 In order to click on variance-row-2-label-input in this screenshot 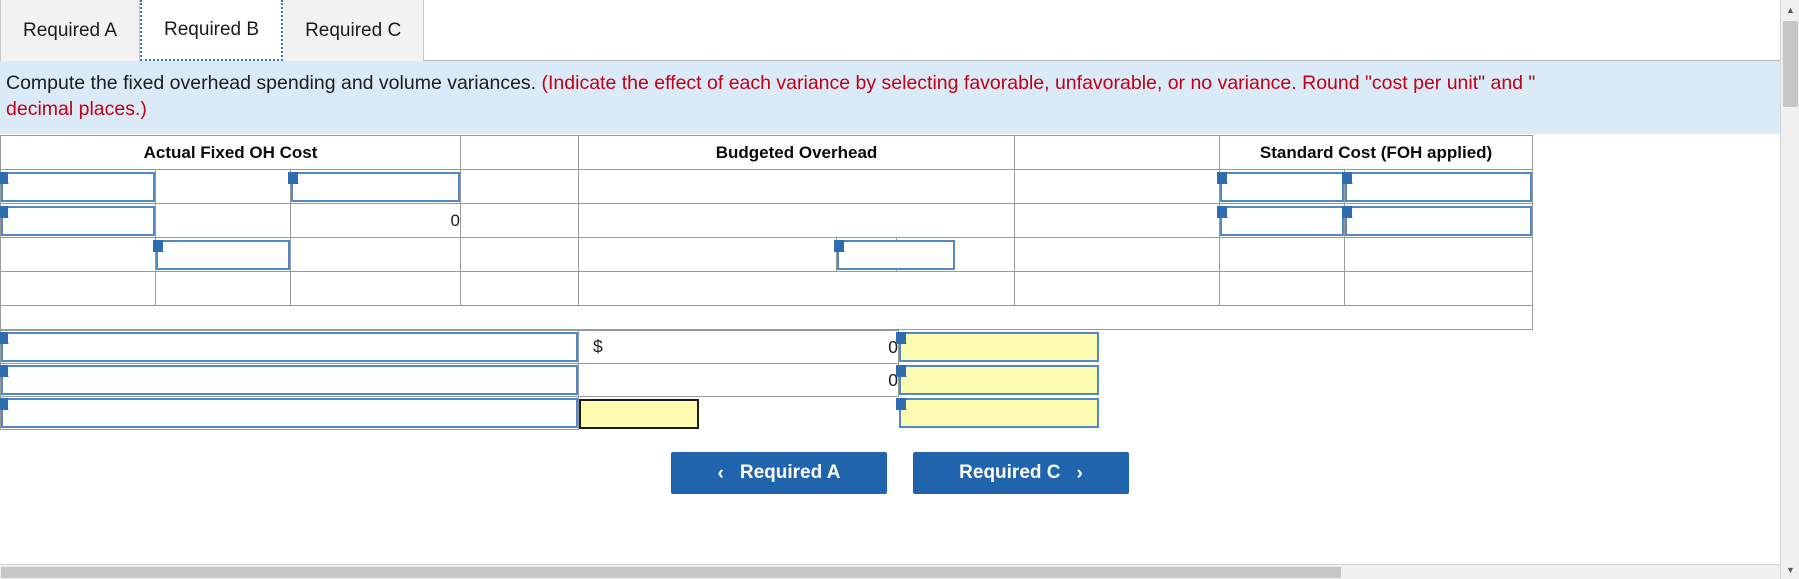, I will do `click(289, 380)`.